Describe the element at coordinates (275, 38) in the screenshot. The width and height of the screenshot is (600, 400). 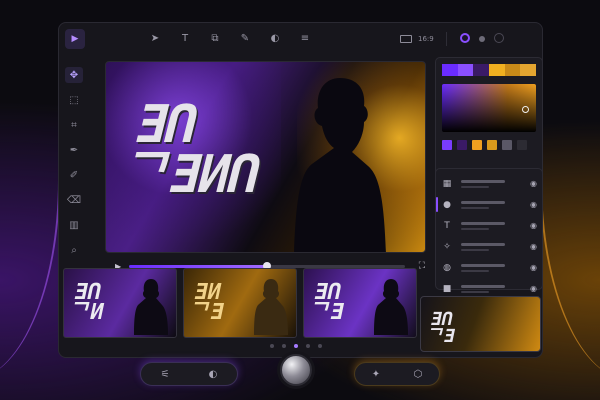
I see `palette-icon: ◐` at that location.